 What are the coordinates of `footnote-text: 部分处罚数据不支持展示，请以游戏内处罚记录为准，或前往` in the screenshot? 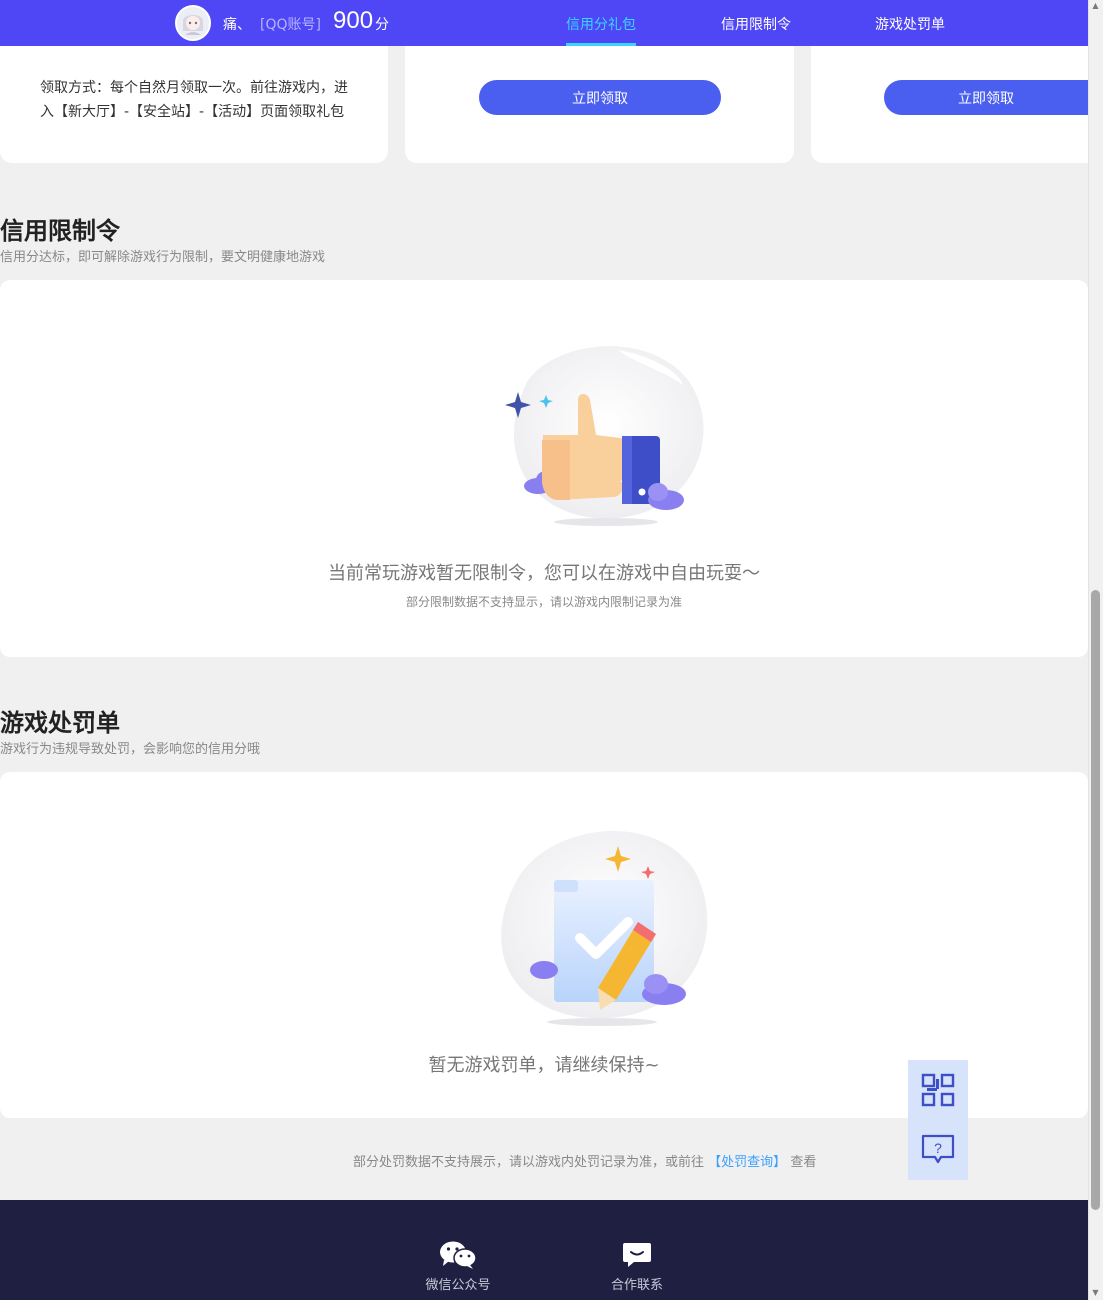 It's located at (529, 1162).